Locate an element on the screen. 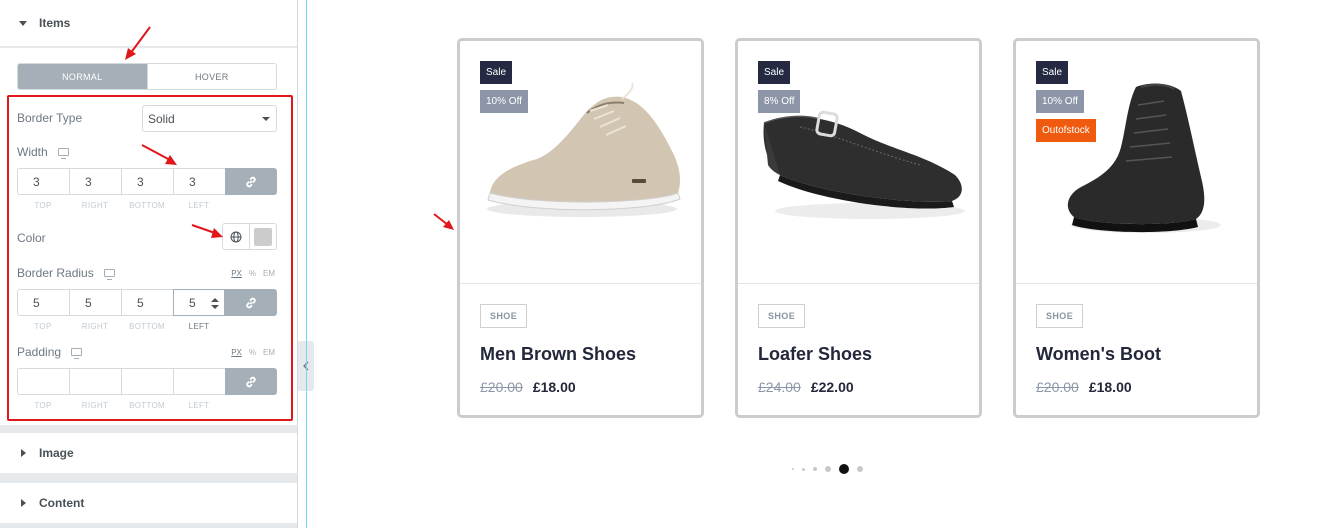  color-picker is located at coordinates (263, 236).